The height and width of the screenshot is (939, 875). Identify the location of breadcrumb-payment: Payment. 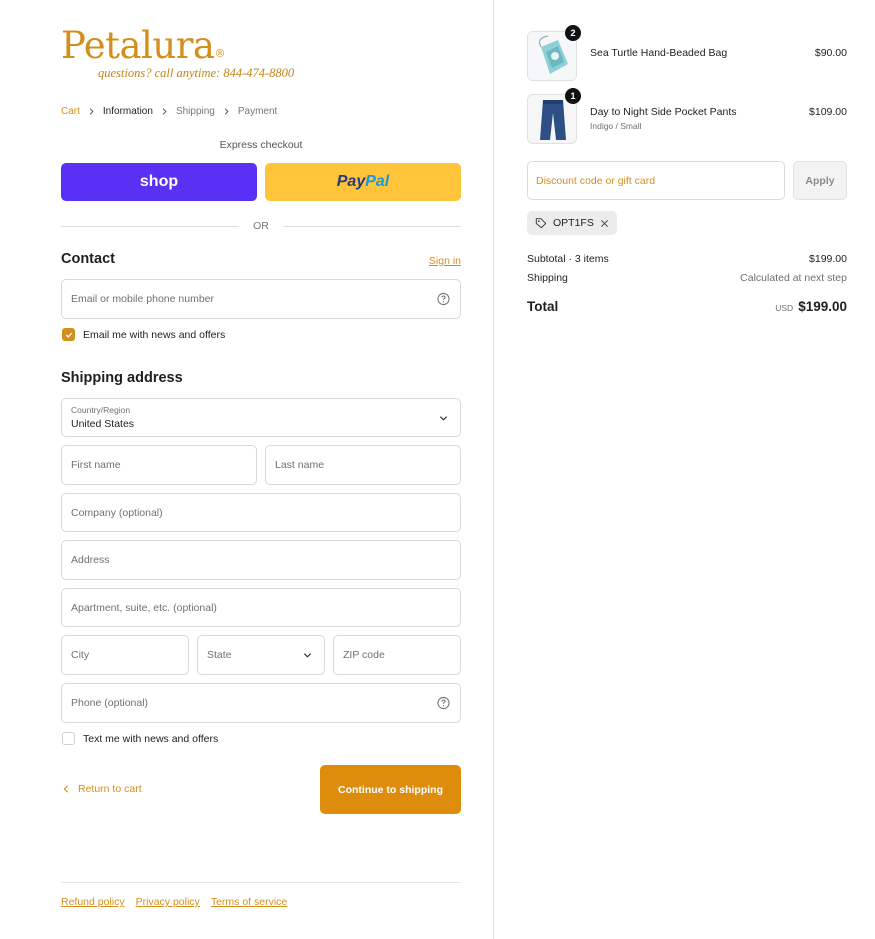
(257, 111).